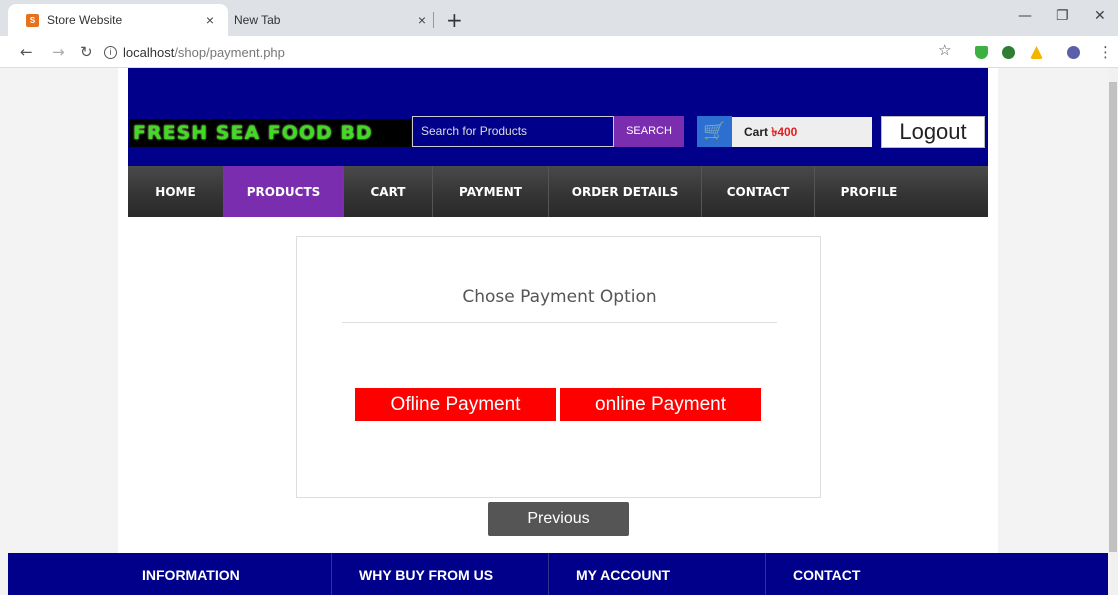 The image size is (1118, 595). I want to click on drive-icon, so click(1036, 52).